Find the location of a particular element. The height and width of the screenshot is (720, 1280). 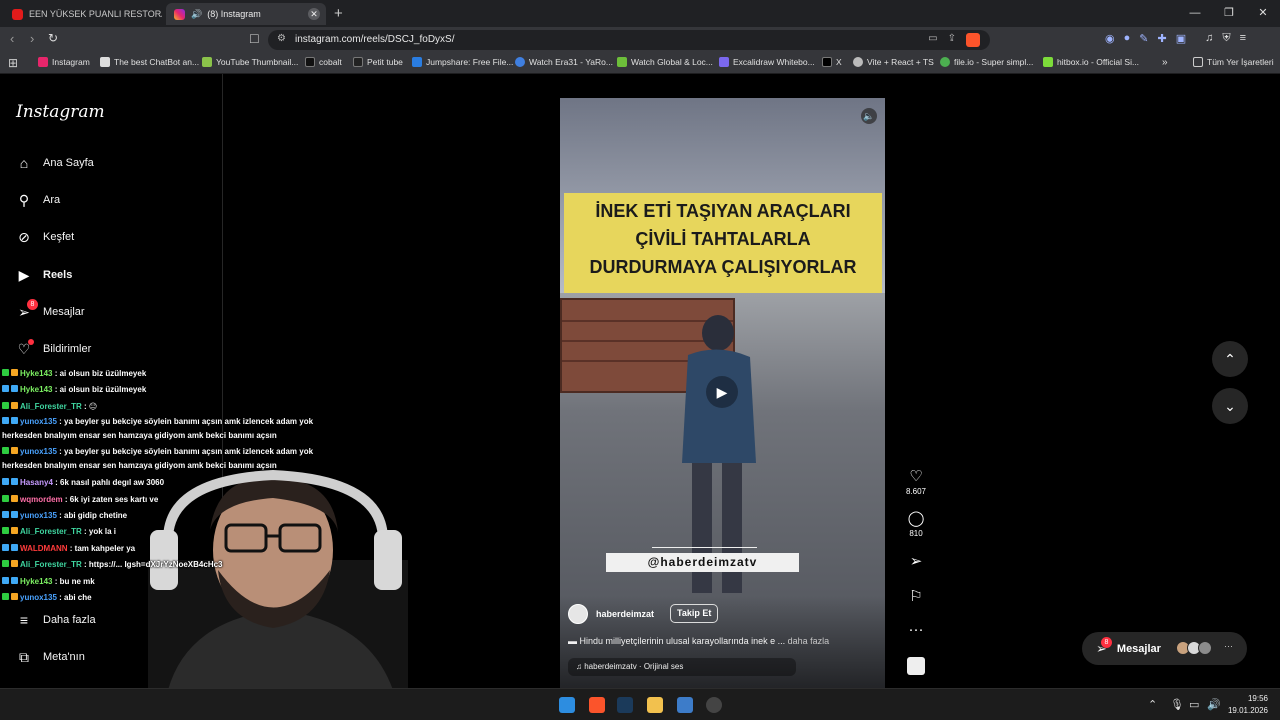

audio-thumbnail is located at coordinates (916, 668).